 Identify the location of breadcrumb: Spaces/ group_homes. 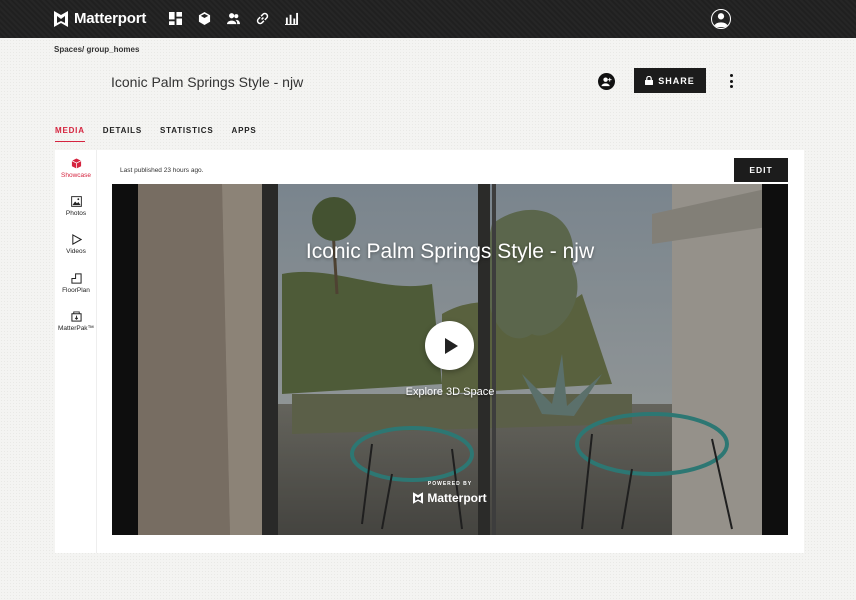
(96, 49).